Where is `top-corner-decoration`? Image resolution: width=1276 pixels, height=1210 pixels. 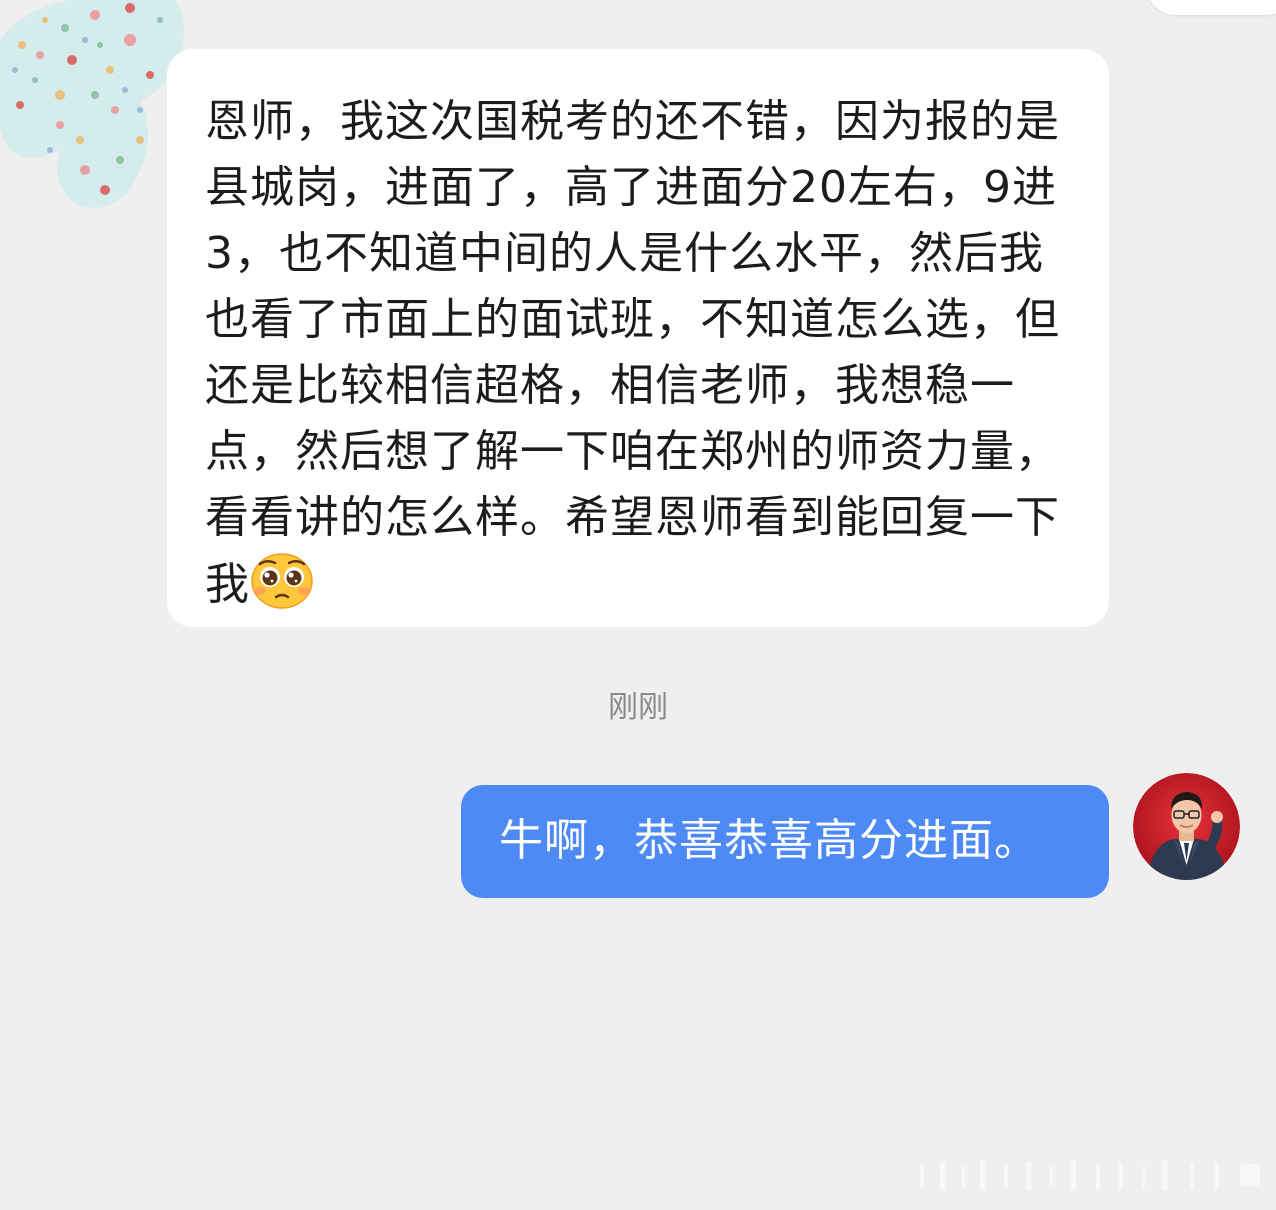
top-corner-decoration is located at coordinates (1211, 7).